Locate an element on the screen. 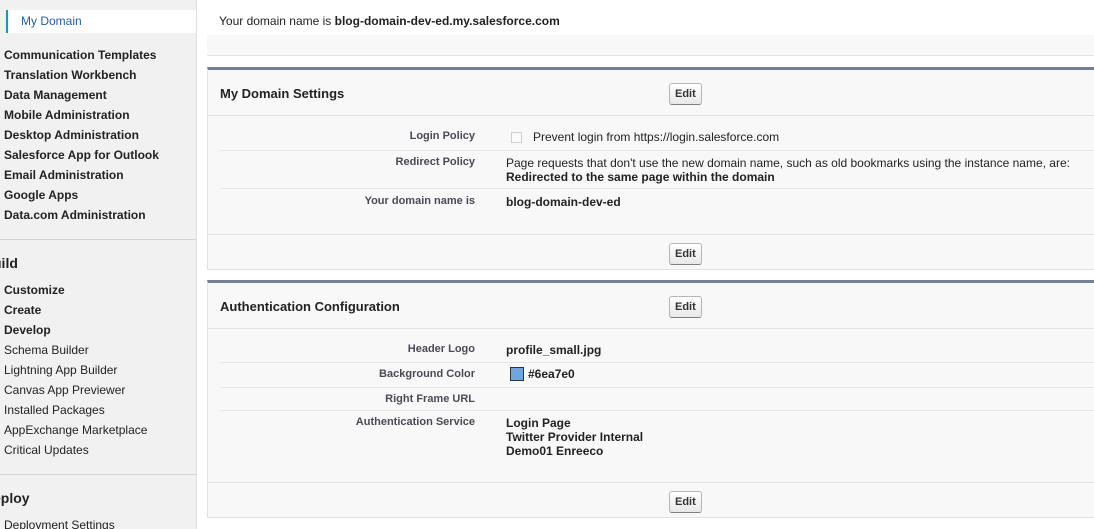 This screenshot has width=1094, height=529. domain-name-label: Your domain name is is located at coordinates (419, 201).